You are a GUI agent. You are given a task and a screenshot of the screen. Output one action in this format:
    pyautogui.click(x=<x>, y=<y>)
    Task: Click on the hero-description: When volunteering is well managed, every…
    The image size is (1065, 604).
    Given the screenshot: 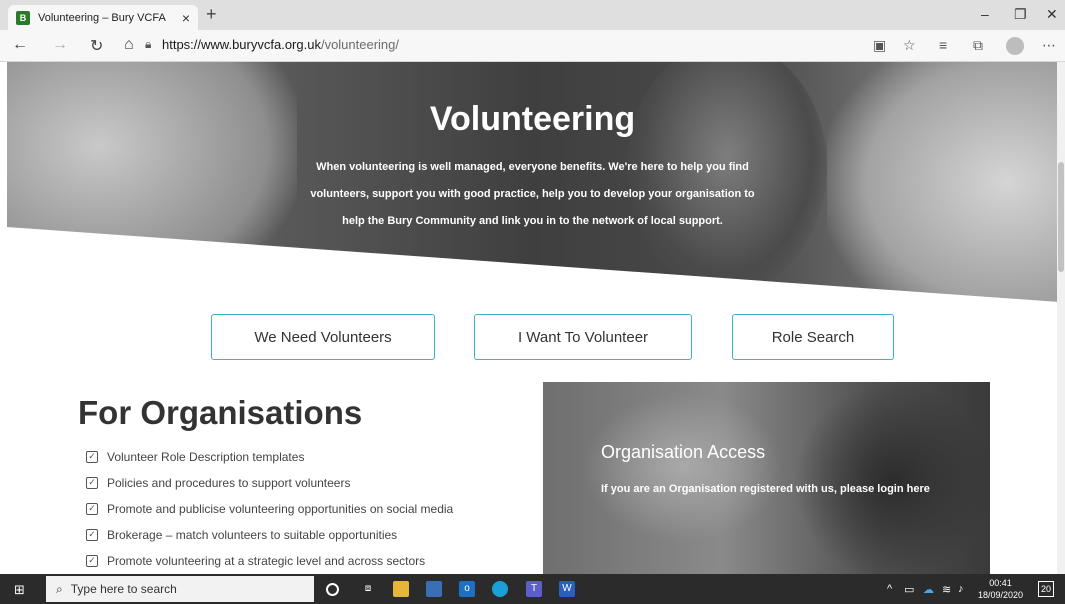 What is the action you would take?
    pyautogui.click(x=532, y=194)
    